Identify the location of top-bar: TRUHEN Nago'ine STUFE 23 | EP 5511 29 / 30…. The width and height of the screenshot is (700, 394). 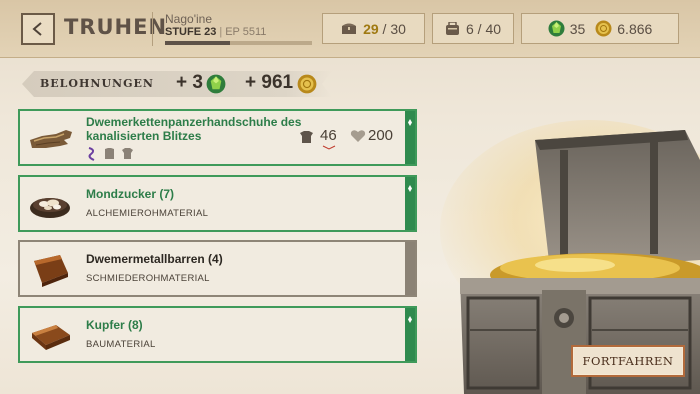
(350, 29).